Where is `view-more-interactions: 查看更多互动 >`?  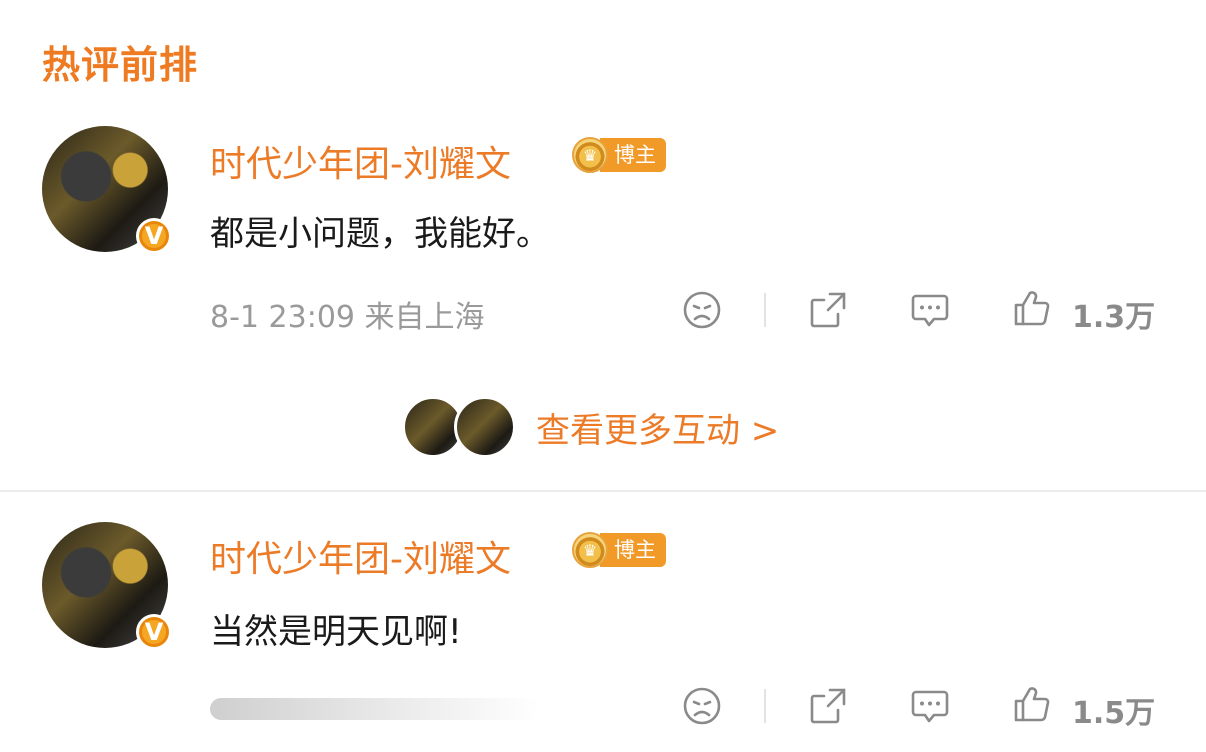
view-more-interactions: 查看更多互动 > is located at coordinates (590, 427).